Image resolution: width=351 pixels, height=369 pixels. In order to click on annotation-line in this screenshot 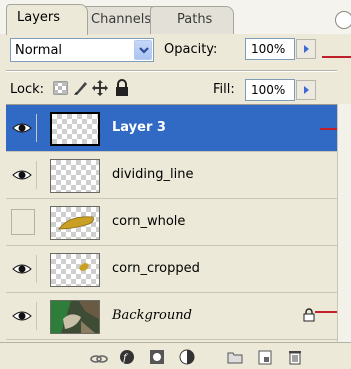, I will do `click(336, 57)`.